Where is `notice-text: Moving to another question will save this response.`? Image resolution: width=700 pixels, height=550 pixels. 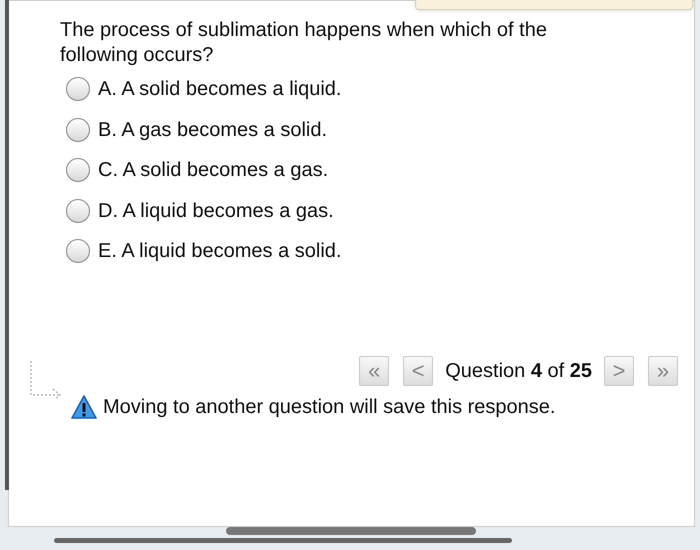 notice-text: Moving to another question will save this response. is located at coordinates (329, 407).